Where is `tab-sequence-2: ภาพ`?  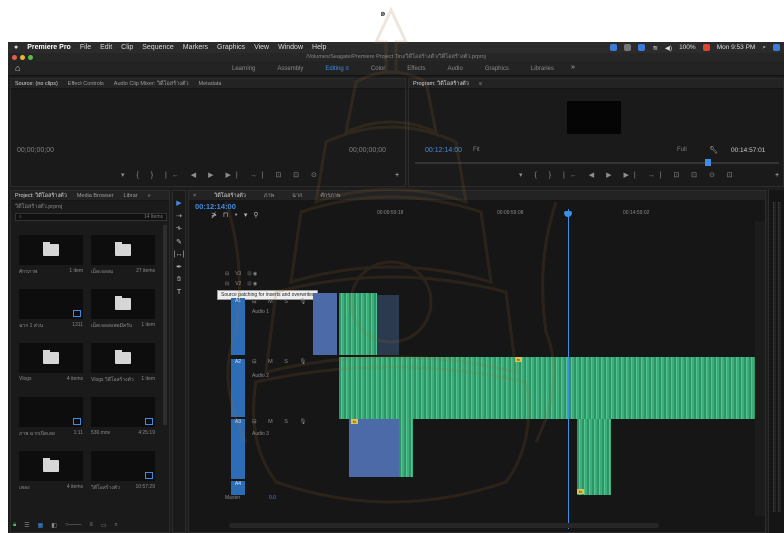
tab-sequence-2: ภาพ is located at coordinates (269, 196).